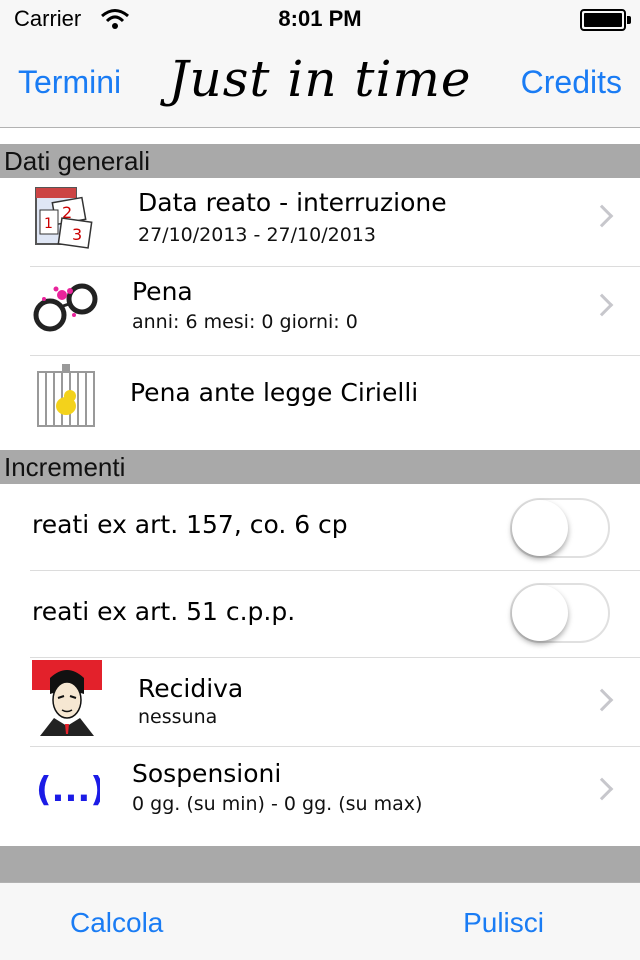 The width and height of the screenshot is (640, 960). What do you see at coordinates (320, 614) in the screenshot?
I see `row-art-51: reati ex art. 51 c.p.p.` at bounding box center [320, 614].